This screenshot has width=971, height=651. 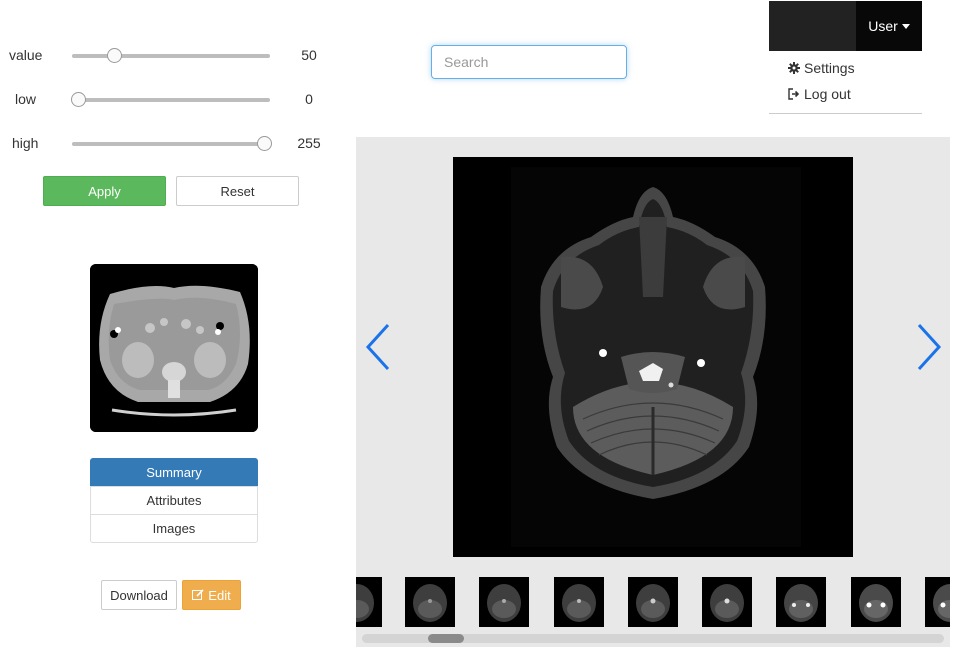 What do you see at coordinates (905, 26) in the screenshot?
I see `caret-down-icon` at bounding box center [905, 26].